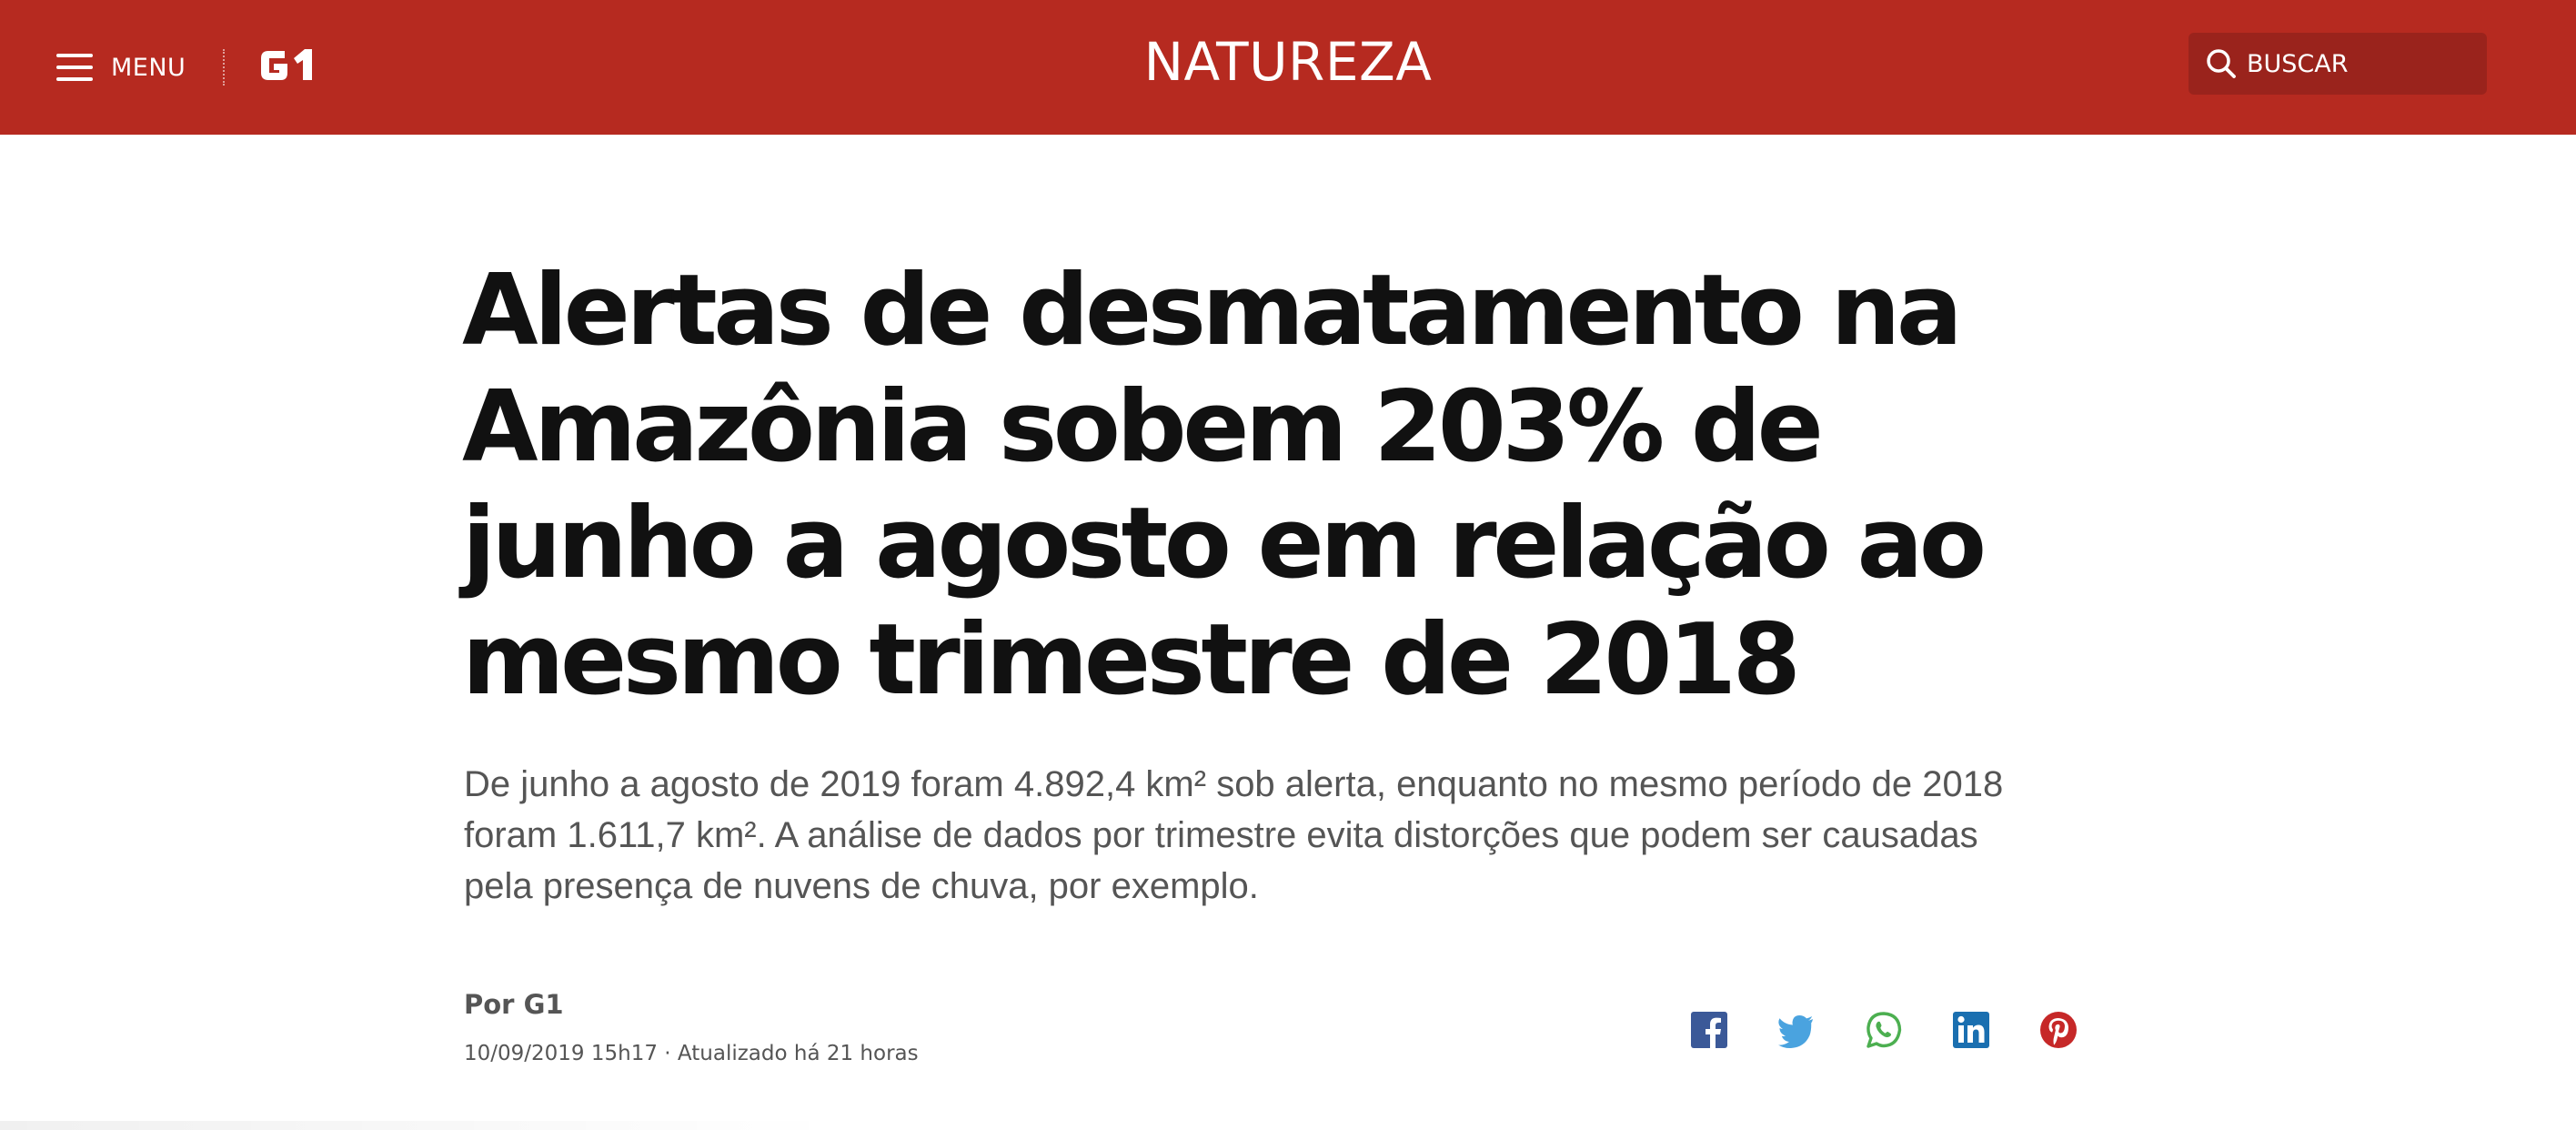 Image resolution: width=2576 pixels, height=1130 pixels. I want to click on search-input, so click(2356, 64).